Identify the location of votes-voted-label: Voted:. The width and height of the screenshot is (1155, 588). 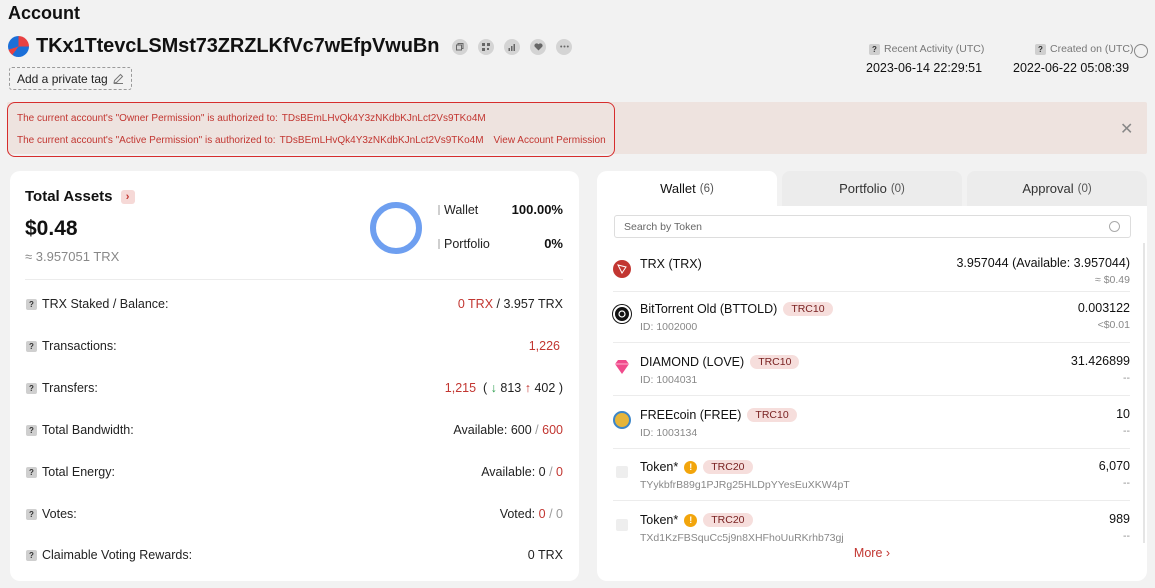
(517, 514).